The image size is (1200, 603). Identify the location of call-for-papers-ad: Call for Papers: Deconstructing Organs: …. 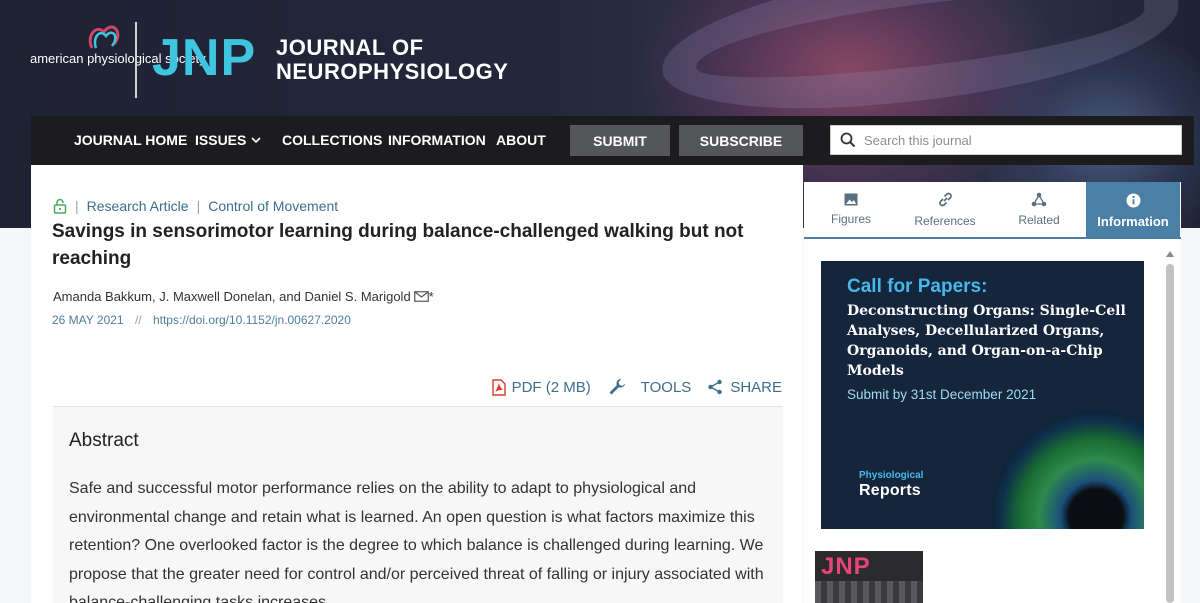
(982, 395).